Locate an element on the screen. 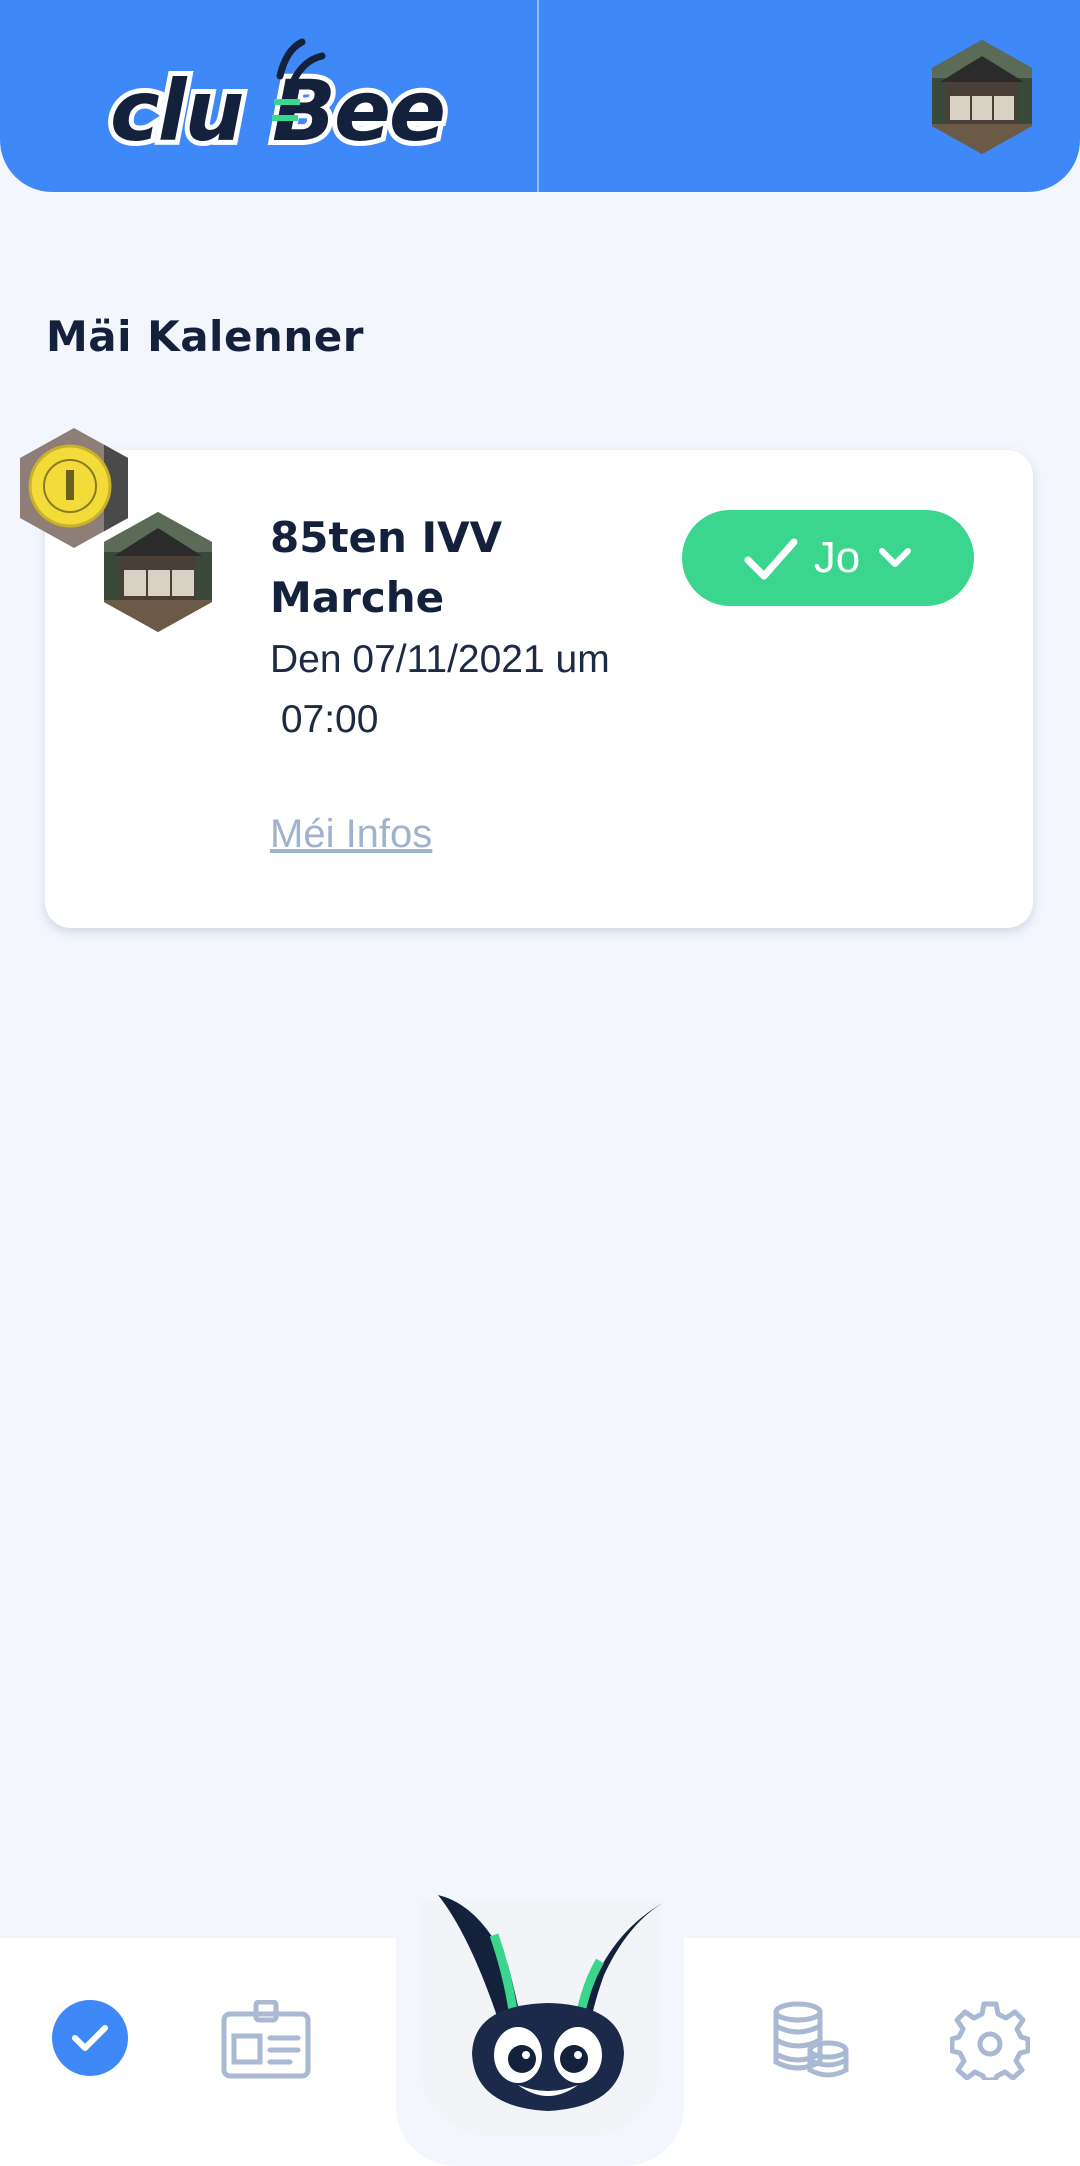  clubee-logo: clu Bee is located at coordinates (278, 99).